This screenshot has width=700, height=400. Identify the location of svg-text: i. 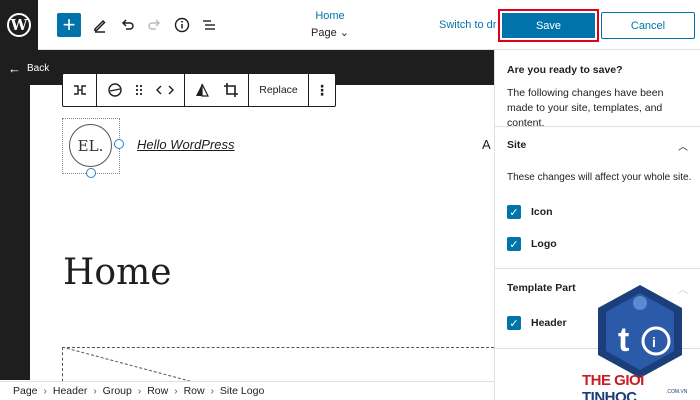
(654, 342).